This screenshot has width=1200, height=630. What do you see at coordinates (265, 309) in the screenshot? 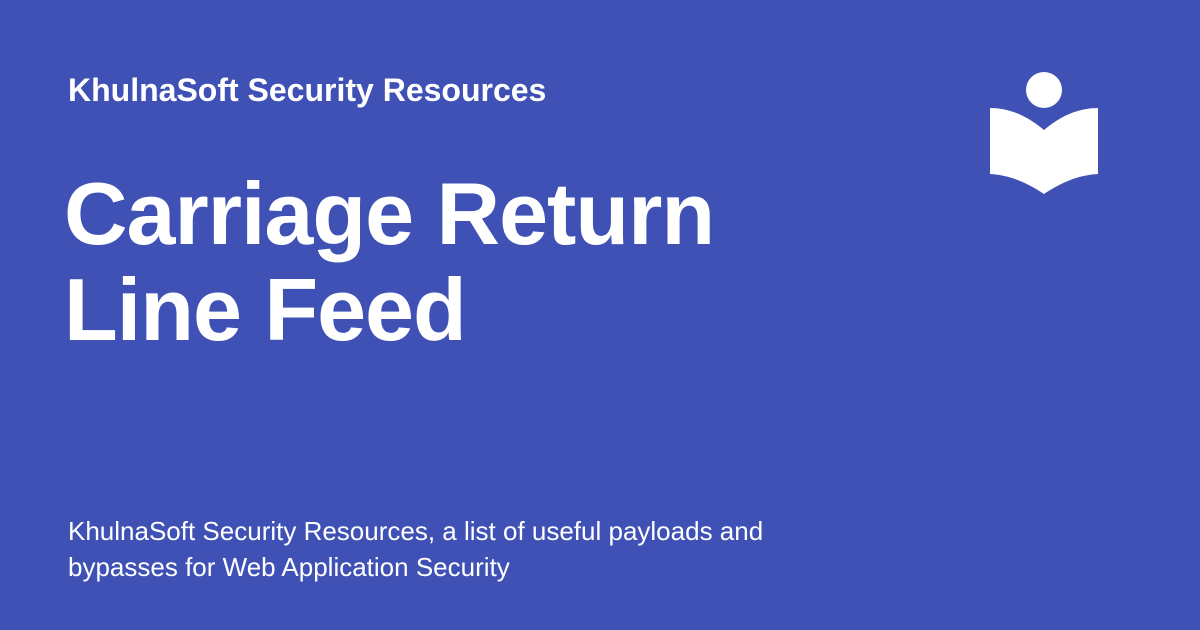
I see `page-title-line-2: Line Feed` at bounding box center [265, 309].